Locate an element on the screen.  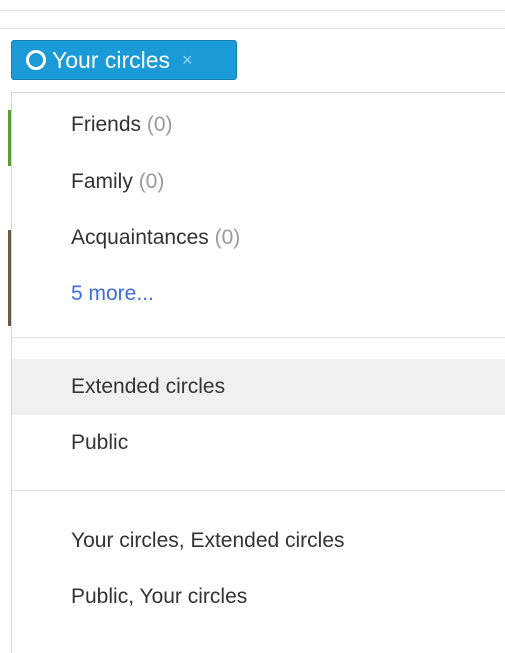
menu-item-label: Acquaintances is located at coordinates (140, 237).